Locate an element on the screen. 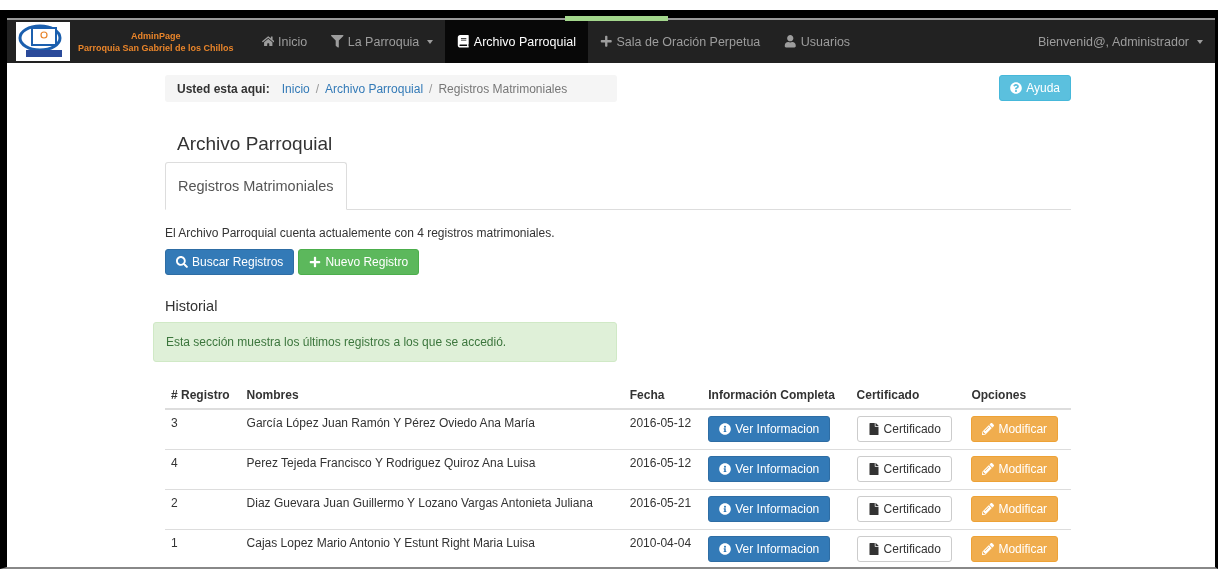 This screenshot has width=1218, height=571. section-title: Historial is located at coordinates (192, 306).